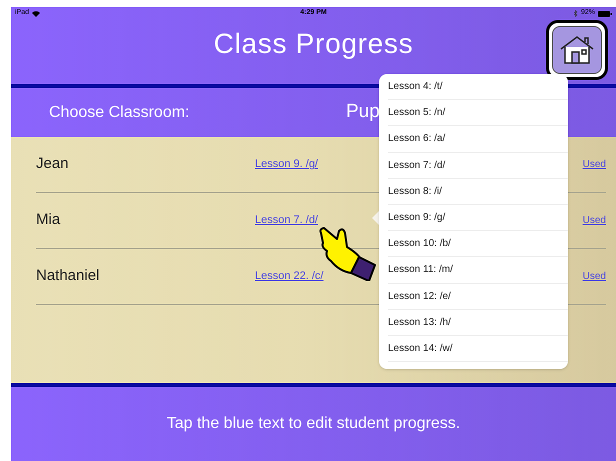  Describe the element at coordinates (286, 164) in the screenshot. I see `lesson-link: Lesson 9. /g/` at that location.